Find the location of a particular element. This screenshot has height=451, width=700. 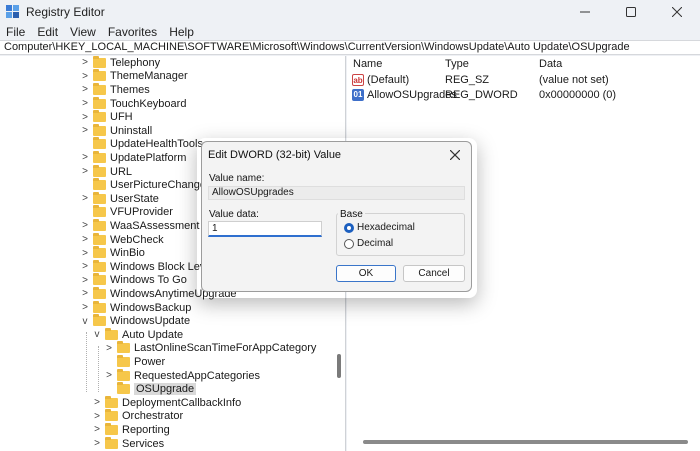

tree-item: VFUProvider is located at coordinates (126, 212).